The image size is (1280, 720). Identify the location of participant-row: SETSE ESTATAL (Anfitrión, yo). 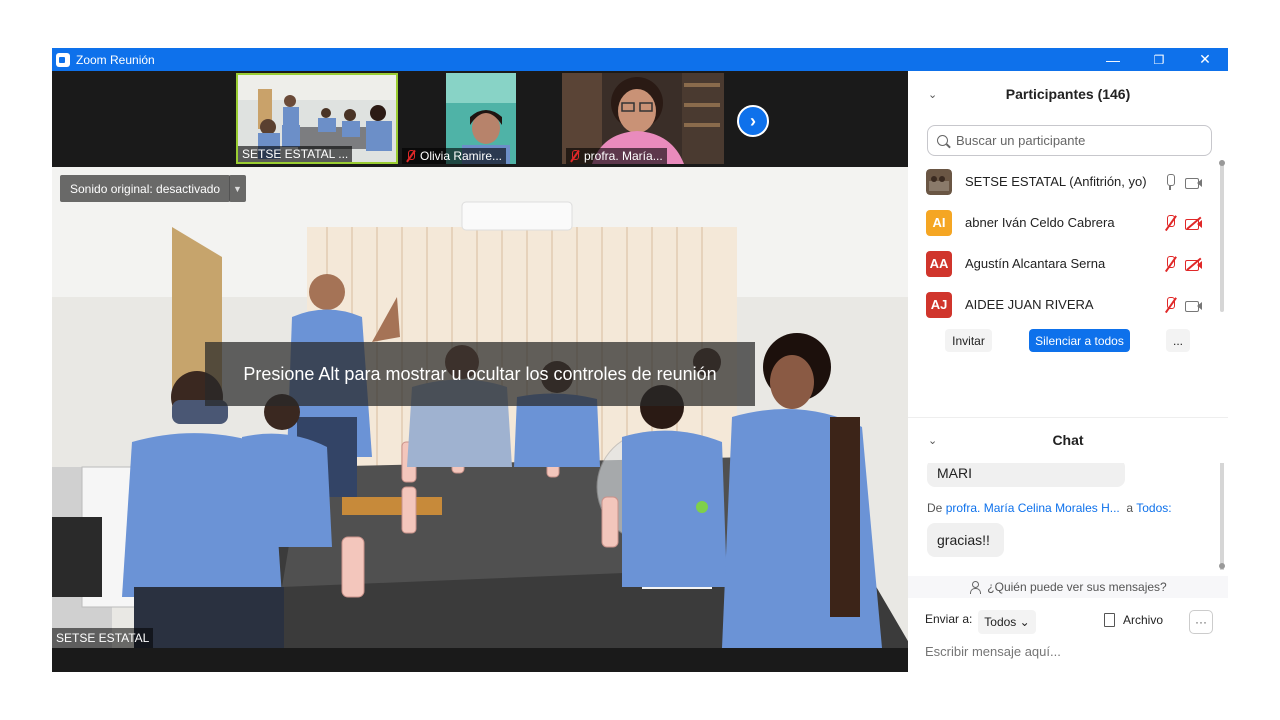
(1063, 181).